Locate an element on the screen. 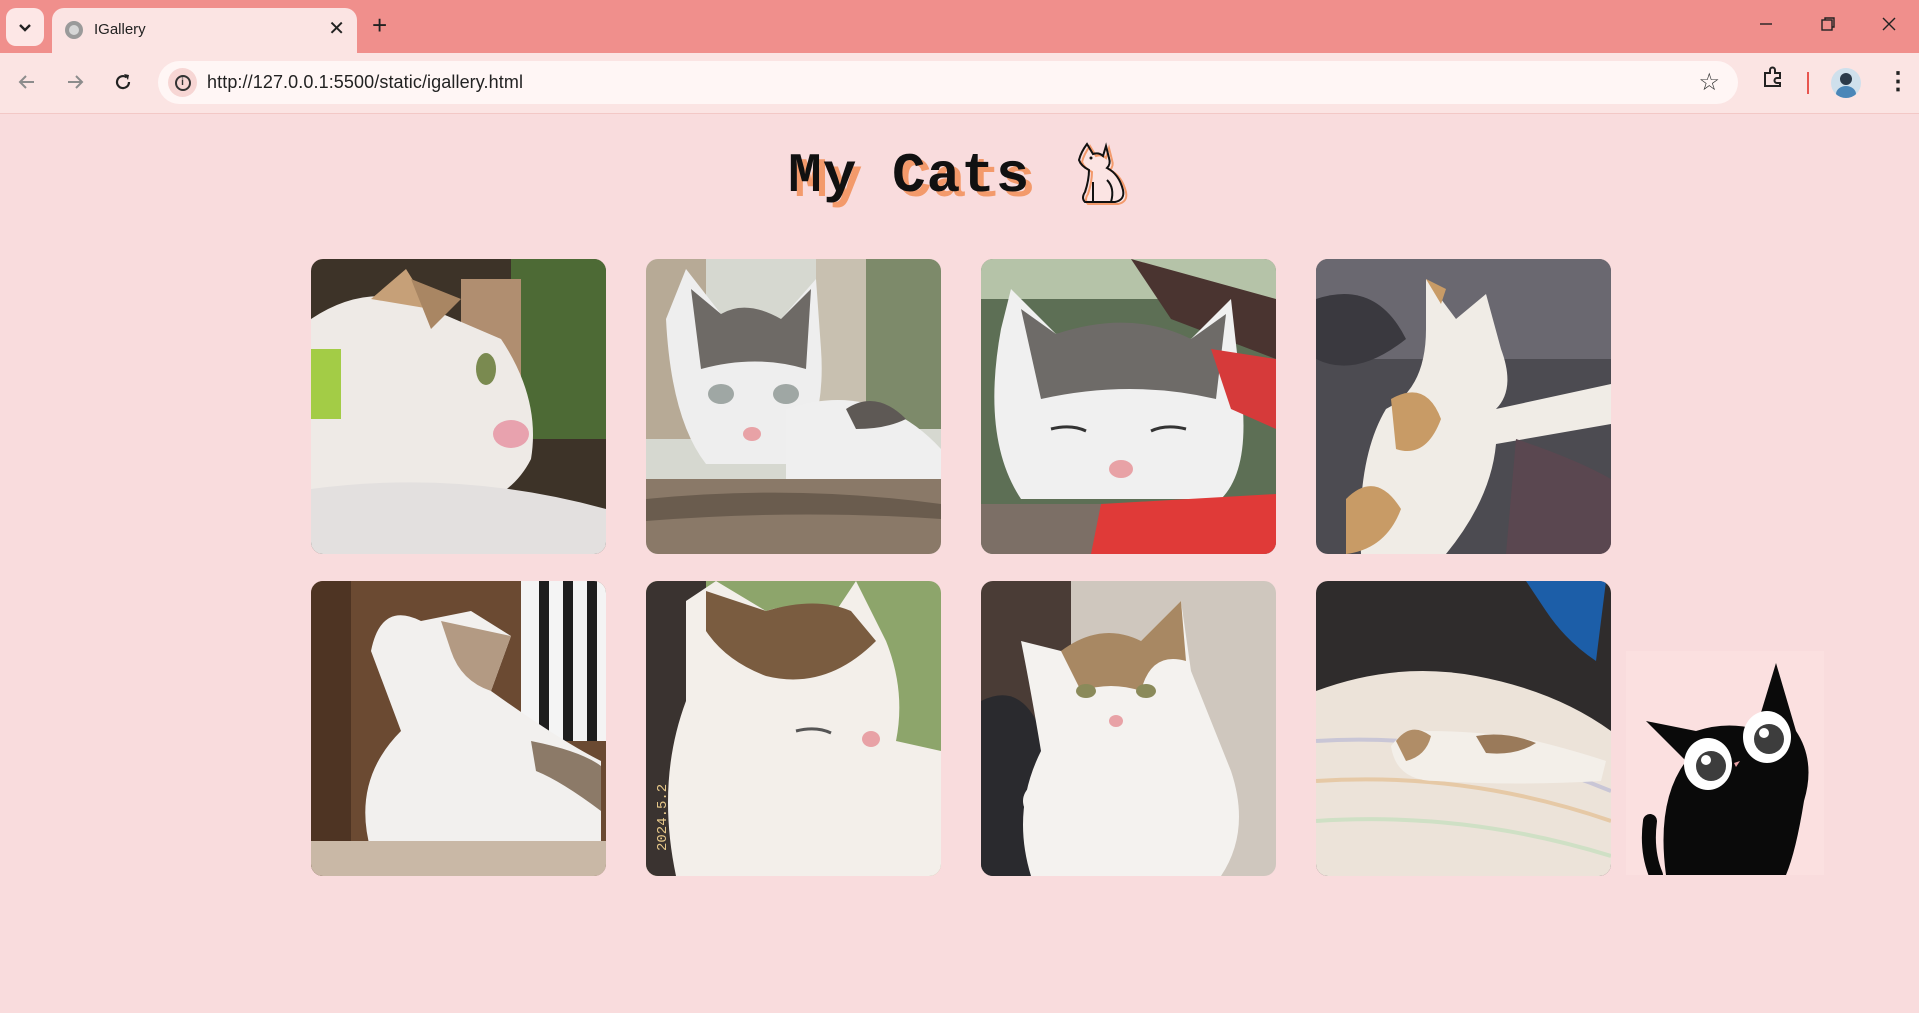 The width and height of the screenshot is (1919, 1013). page-heading: My Cats is located at coordinates (959, 175).